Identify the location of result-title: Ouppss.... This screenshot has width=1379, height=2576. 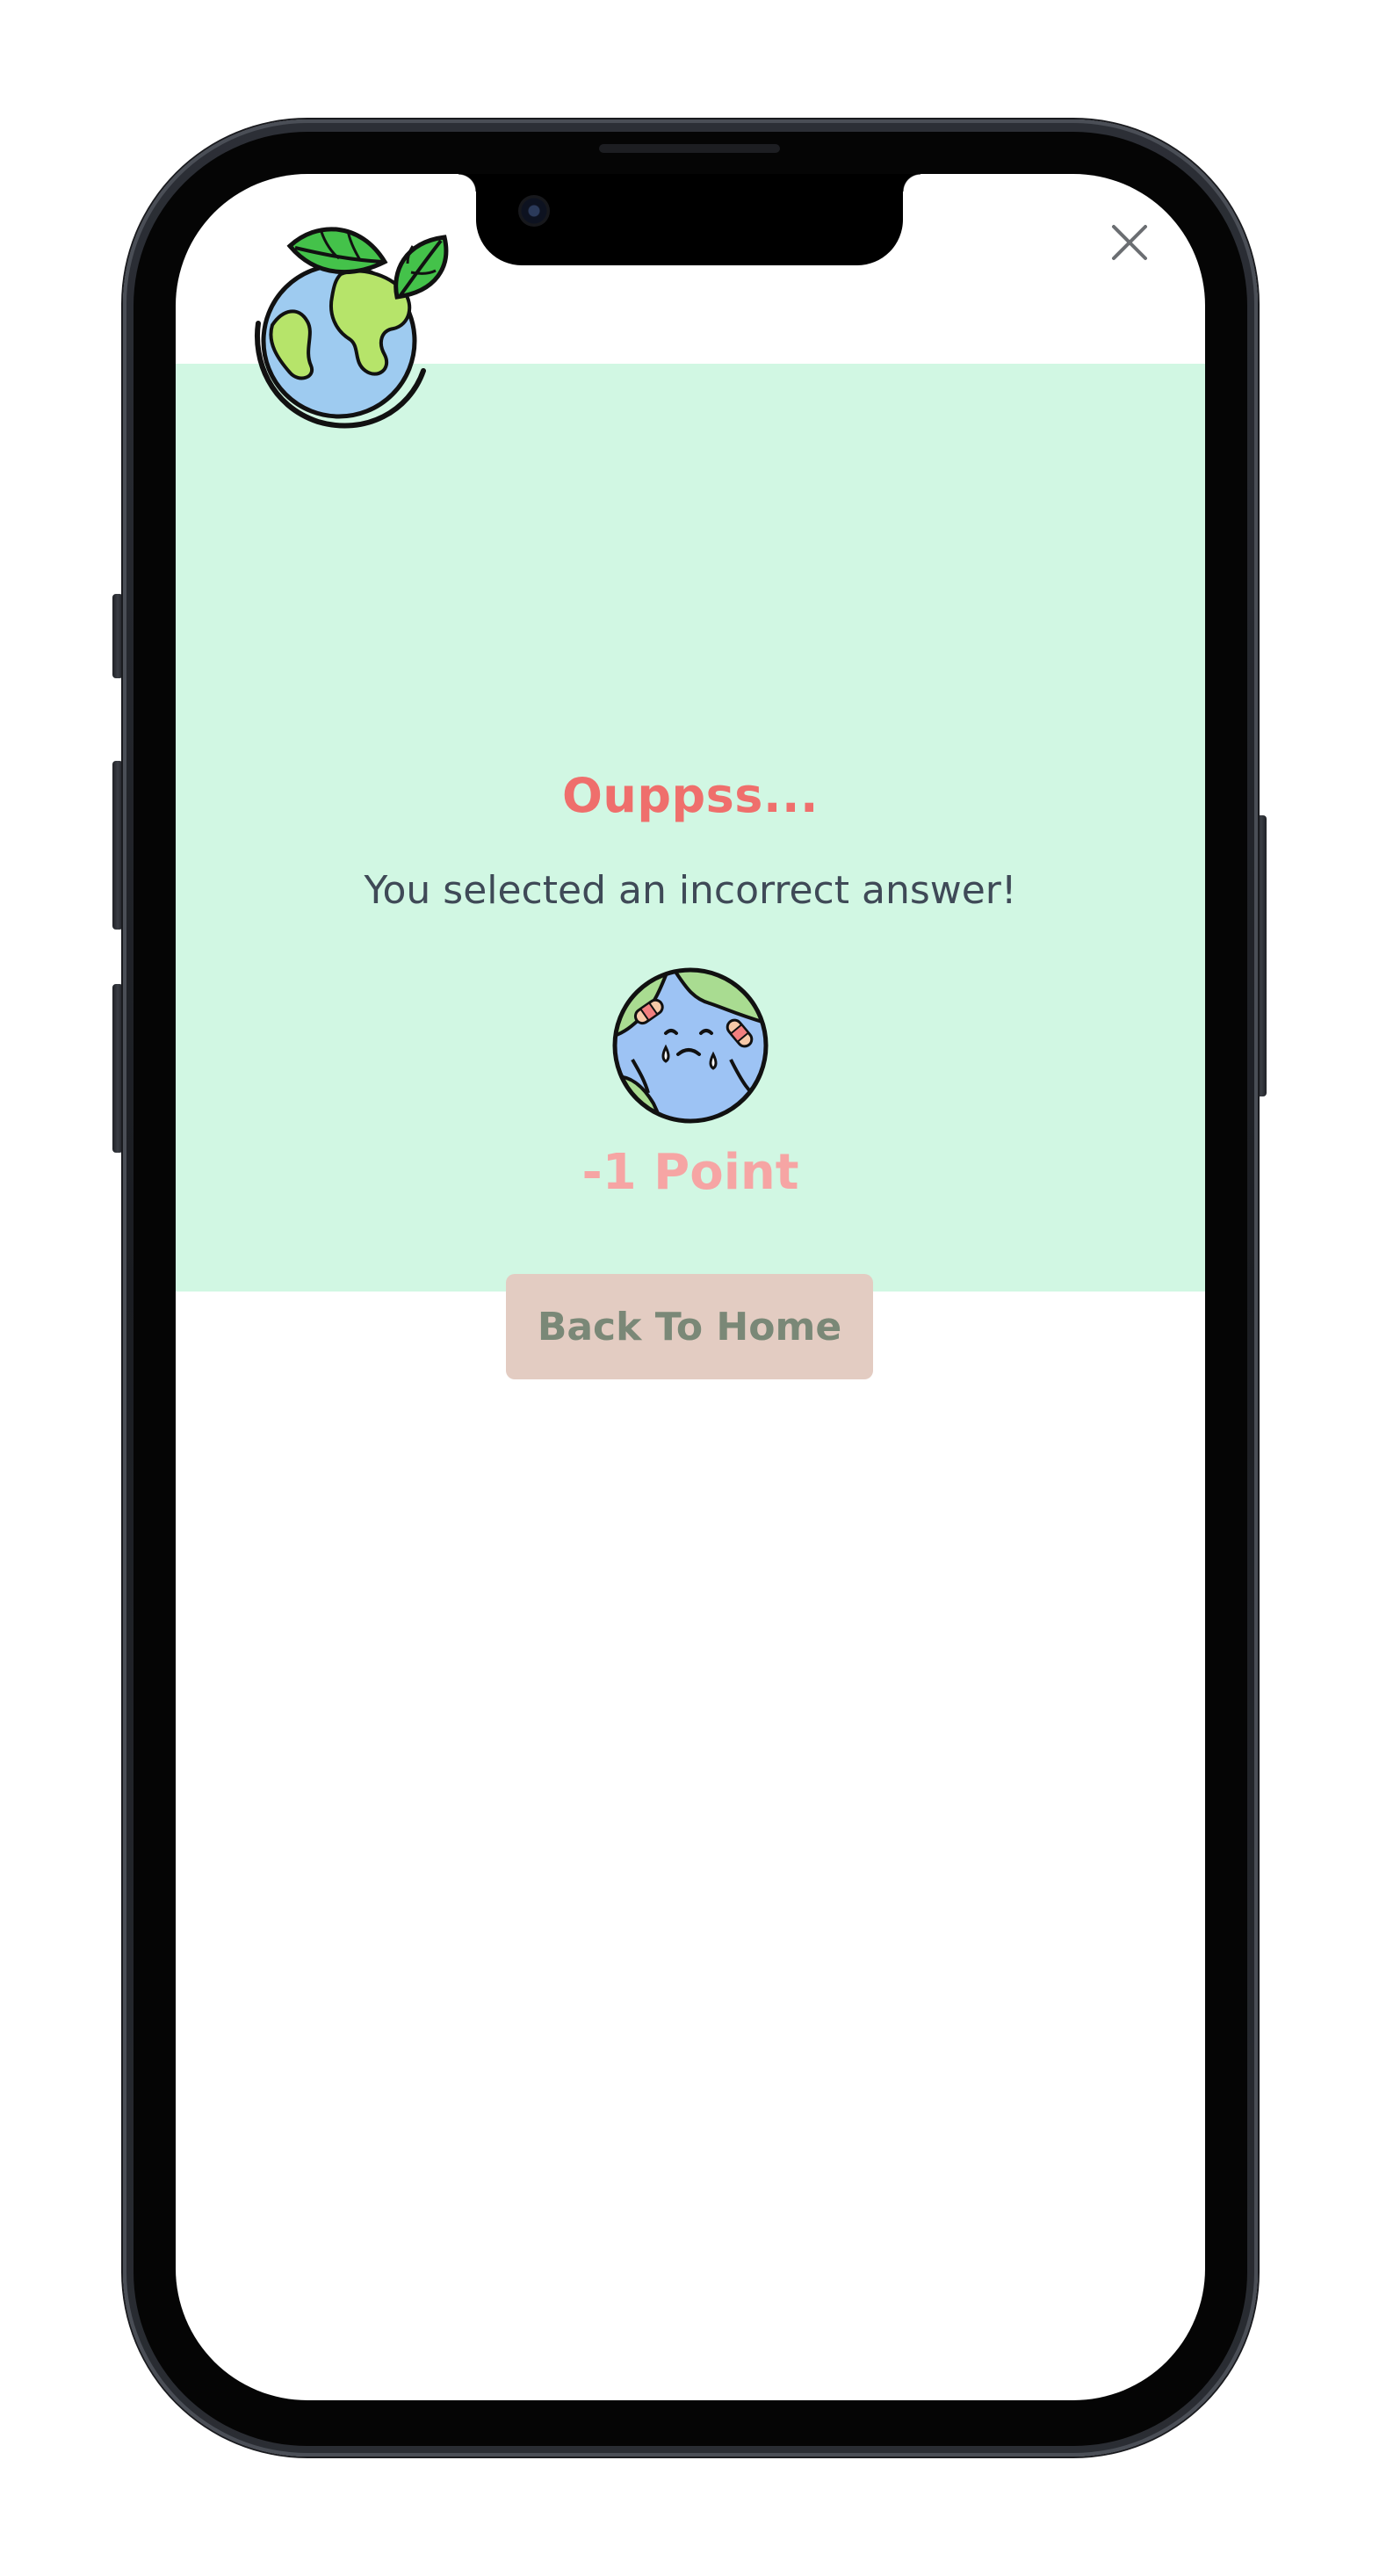
(690, 795).